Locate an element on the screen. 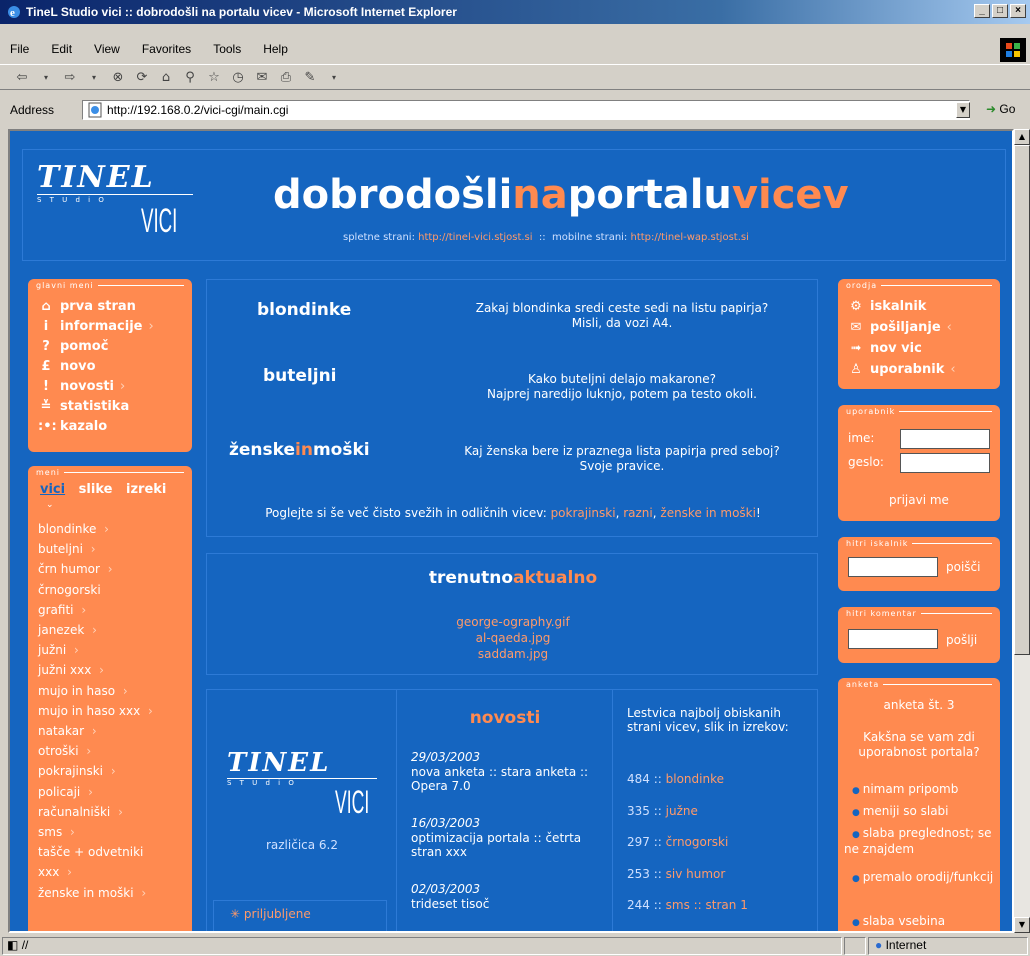 This screenshot has width=1030, height=956. menu-help: Help is located at coordinates (275, 49).